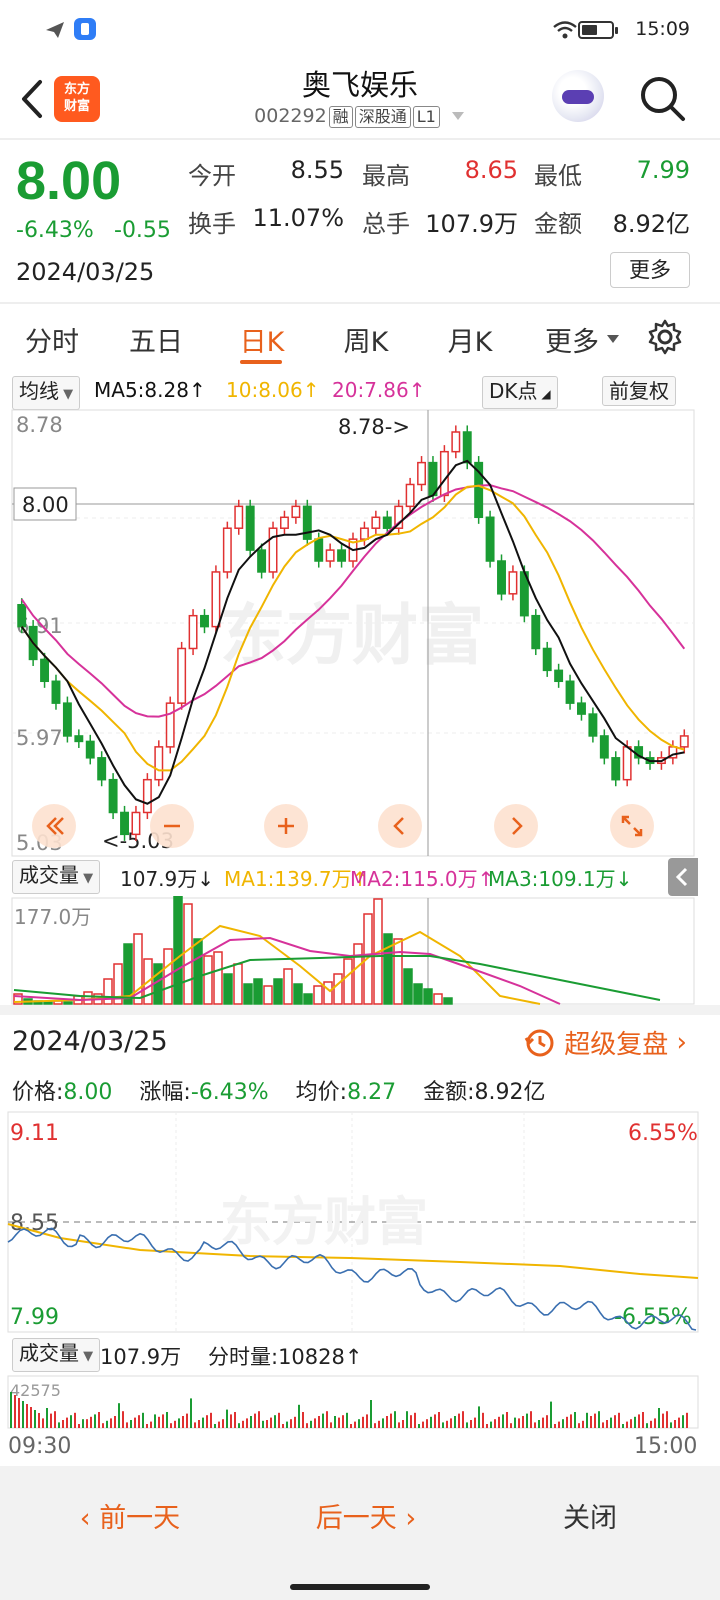 The width and height of the screenshot is (720, 1600). I want to click on ma5-value: MA5:8.28↑, so click(150, 390).